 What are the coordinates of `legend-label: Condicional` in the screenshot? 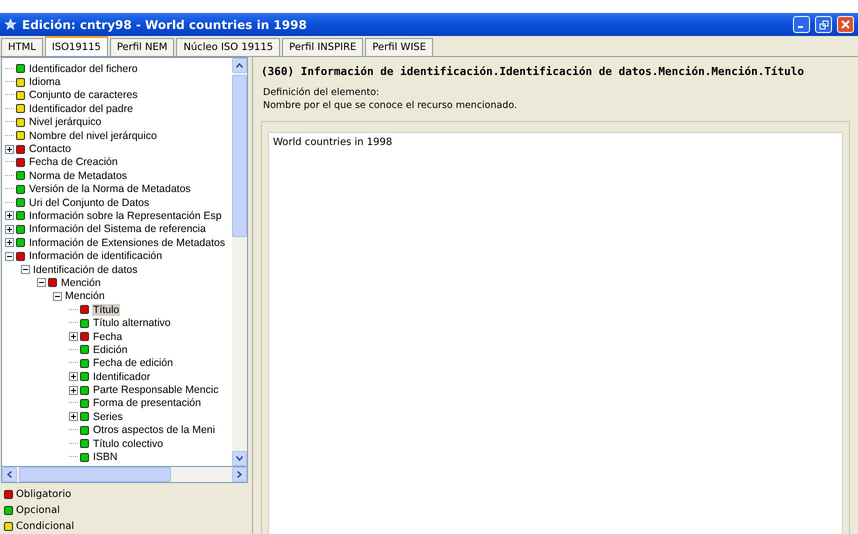 It's located at (45, 526).